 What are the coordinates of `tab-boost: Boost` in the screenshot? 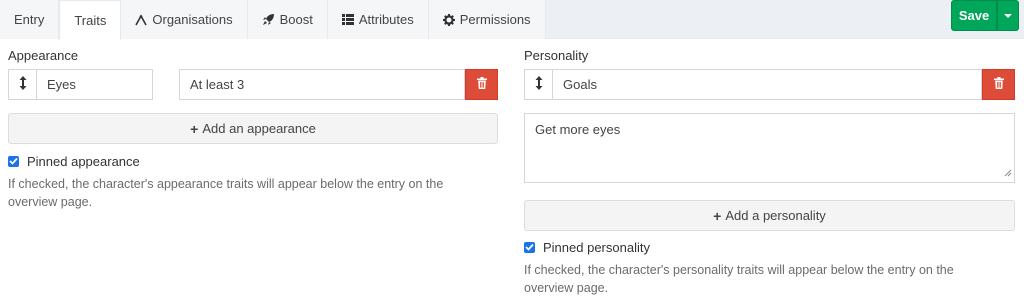 It's located at (287, 19).